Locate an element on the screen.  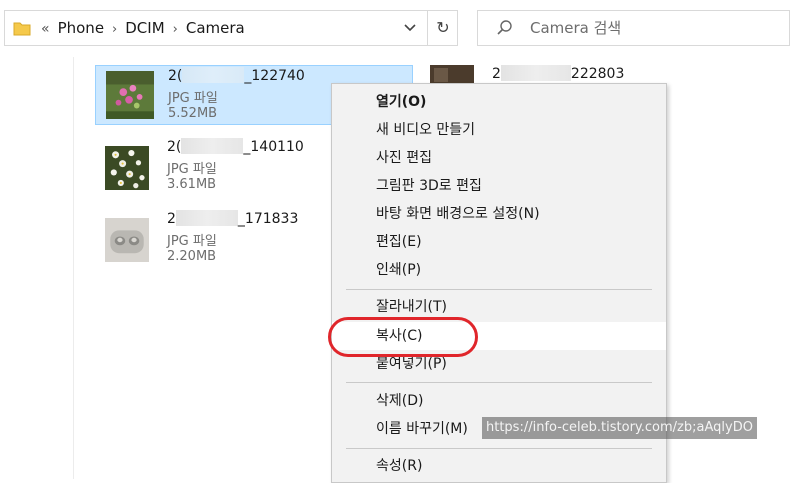
menu-item-edit-photo: 사진 편집 is located at coordinates (499, 158).